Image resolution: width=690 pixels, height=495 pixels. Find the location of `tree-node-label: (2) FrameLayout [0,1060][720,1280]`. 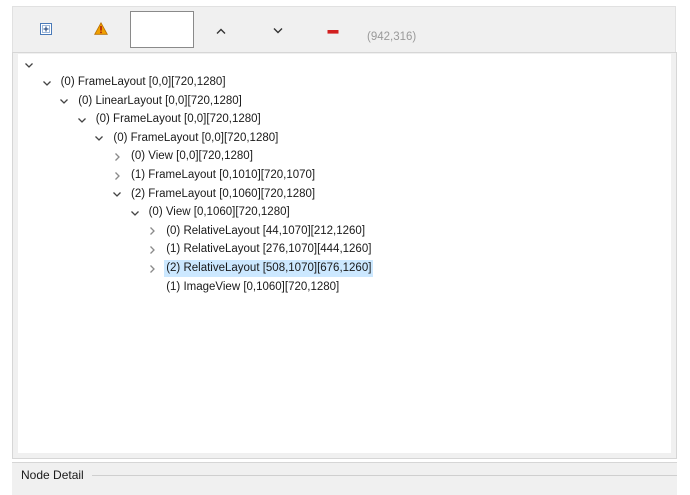

tree-node-label: (2) FrameLayout [0,1060][720,1280] is located at coordinates (223, 193).